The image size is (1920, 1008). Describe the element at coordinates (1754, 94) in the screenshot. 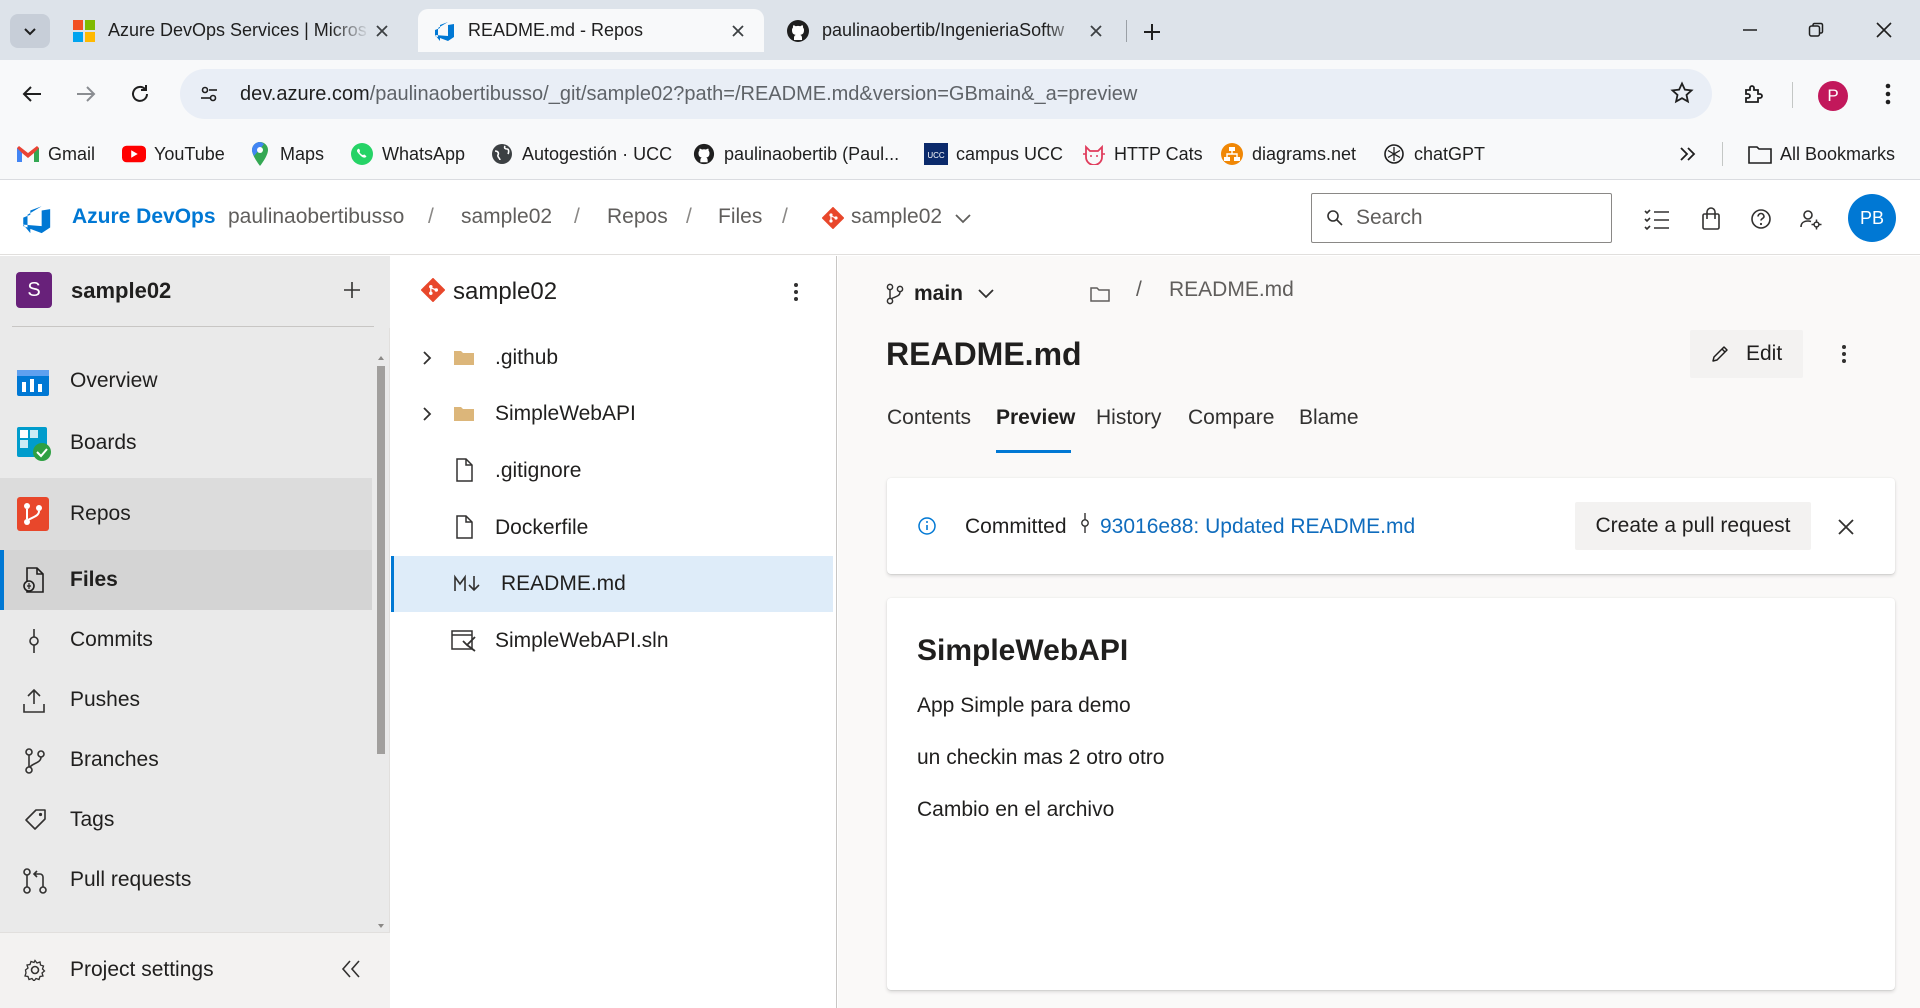

I see `extensions-button` at that location.